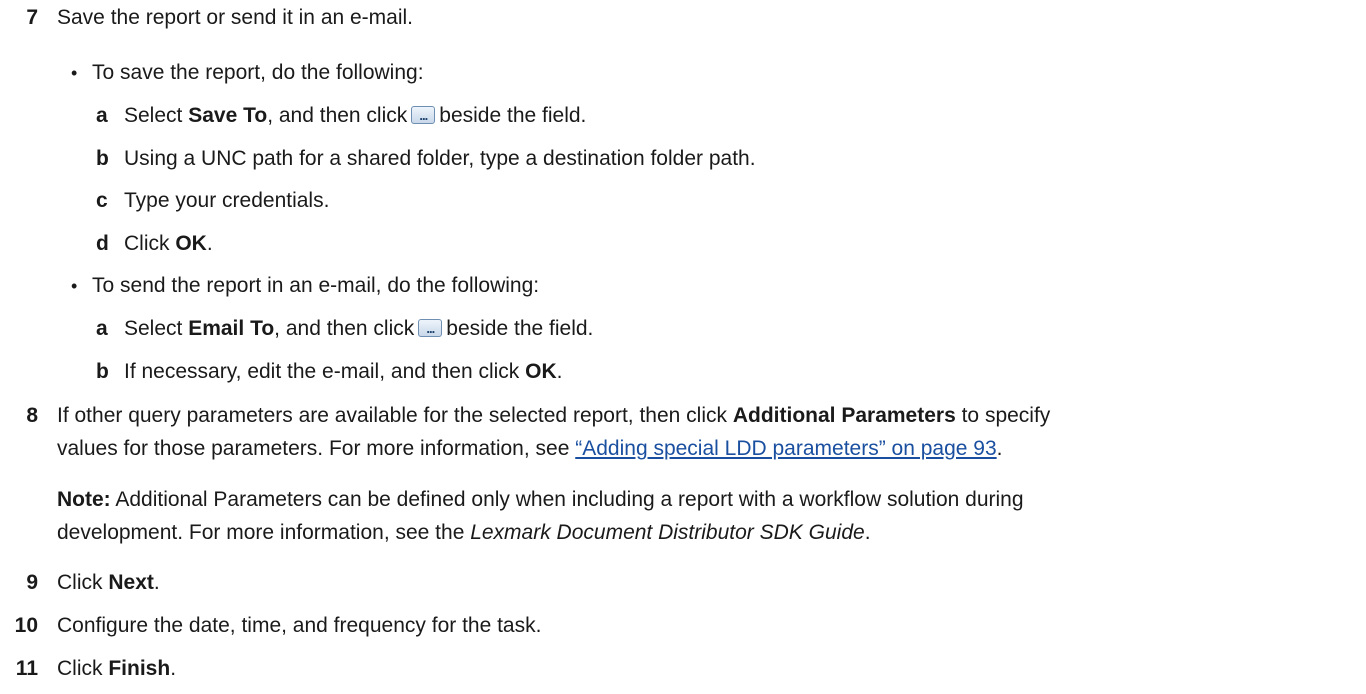  Describe the element at coordinates (32, 415) in the screenshot. I see `step-number: 8` at that location.